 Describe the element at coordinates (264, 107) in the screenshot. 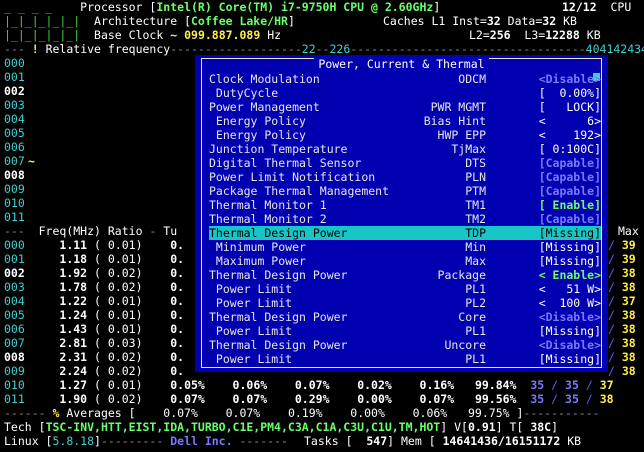

I see `option-name: Power Management` at that location.